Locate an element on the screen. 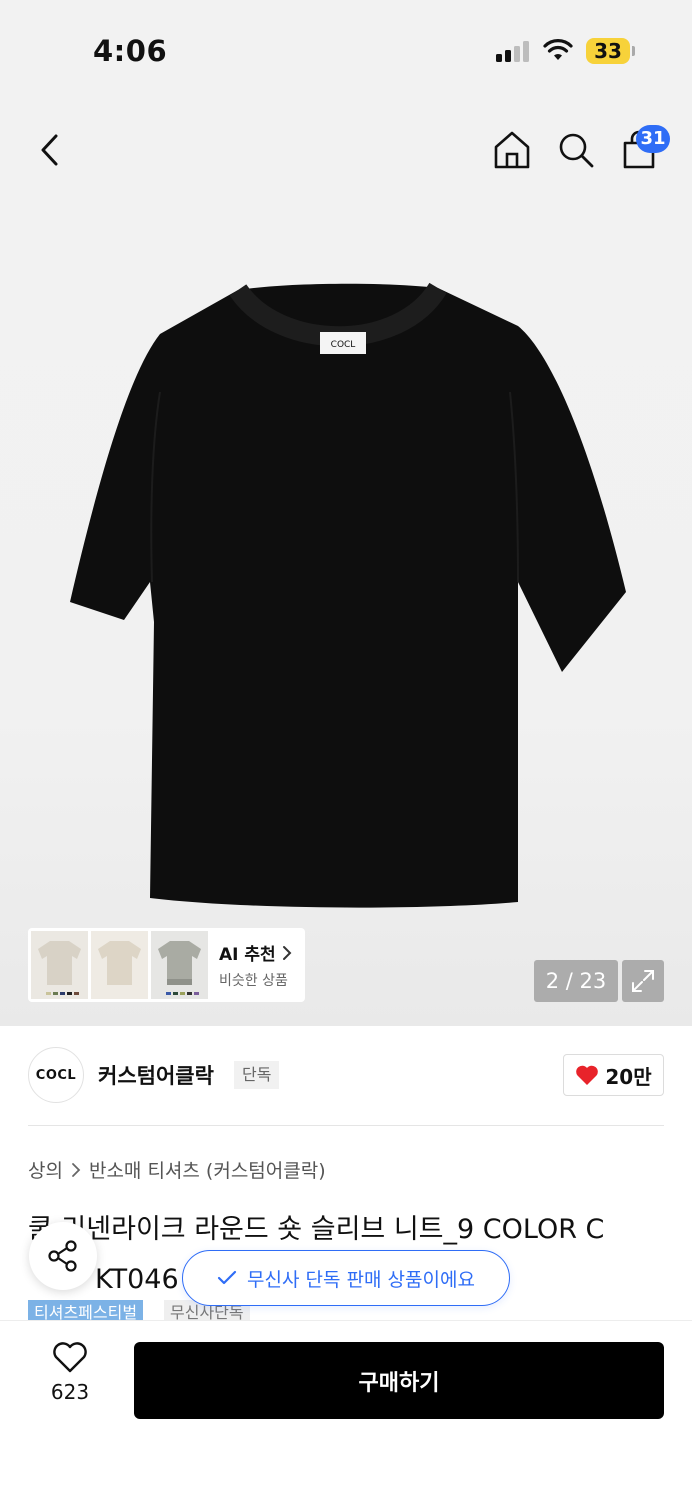 This screenshot has width=692, height=1500. product-title: 쿨 리넨라이크 라운드 숏 슬리브 니트_9 COLOR C is located at coordinates (316, 1229).